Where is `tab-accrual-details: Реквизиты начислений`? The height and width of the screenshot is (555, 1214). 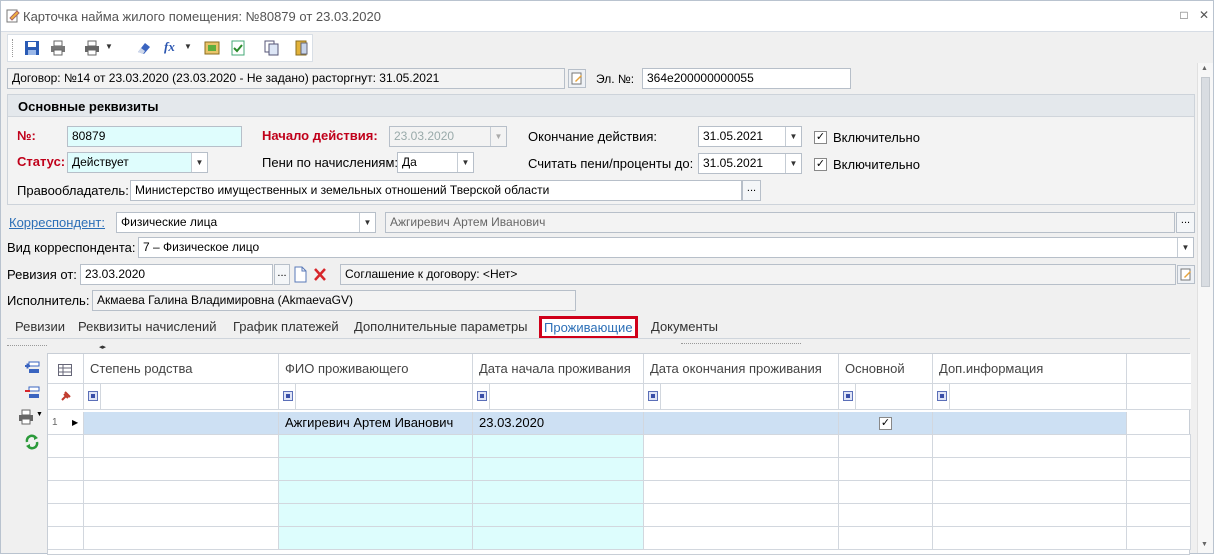 tab-accrual-details: Реквизиты начислений is located at coordinates (147, 326).